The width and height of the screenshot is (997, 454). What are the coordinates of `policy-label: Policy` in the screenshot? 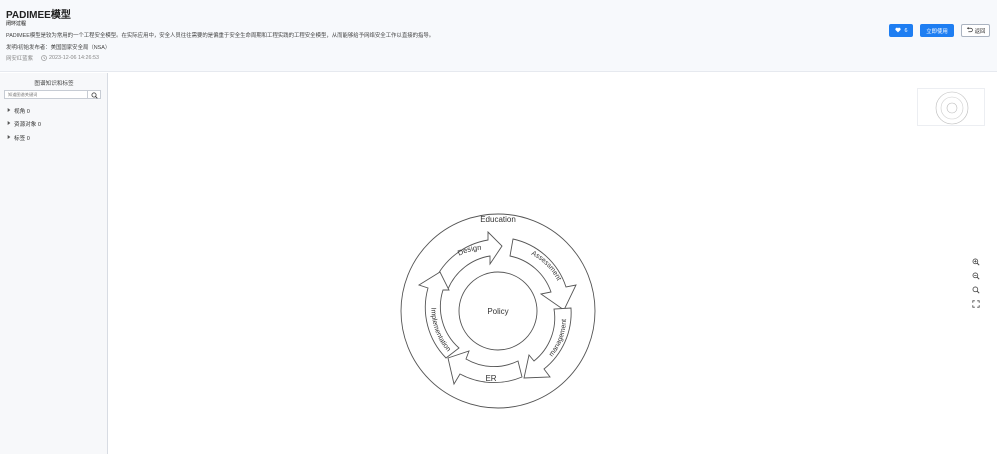 It's located at (497, 311).